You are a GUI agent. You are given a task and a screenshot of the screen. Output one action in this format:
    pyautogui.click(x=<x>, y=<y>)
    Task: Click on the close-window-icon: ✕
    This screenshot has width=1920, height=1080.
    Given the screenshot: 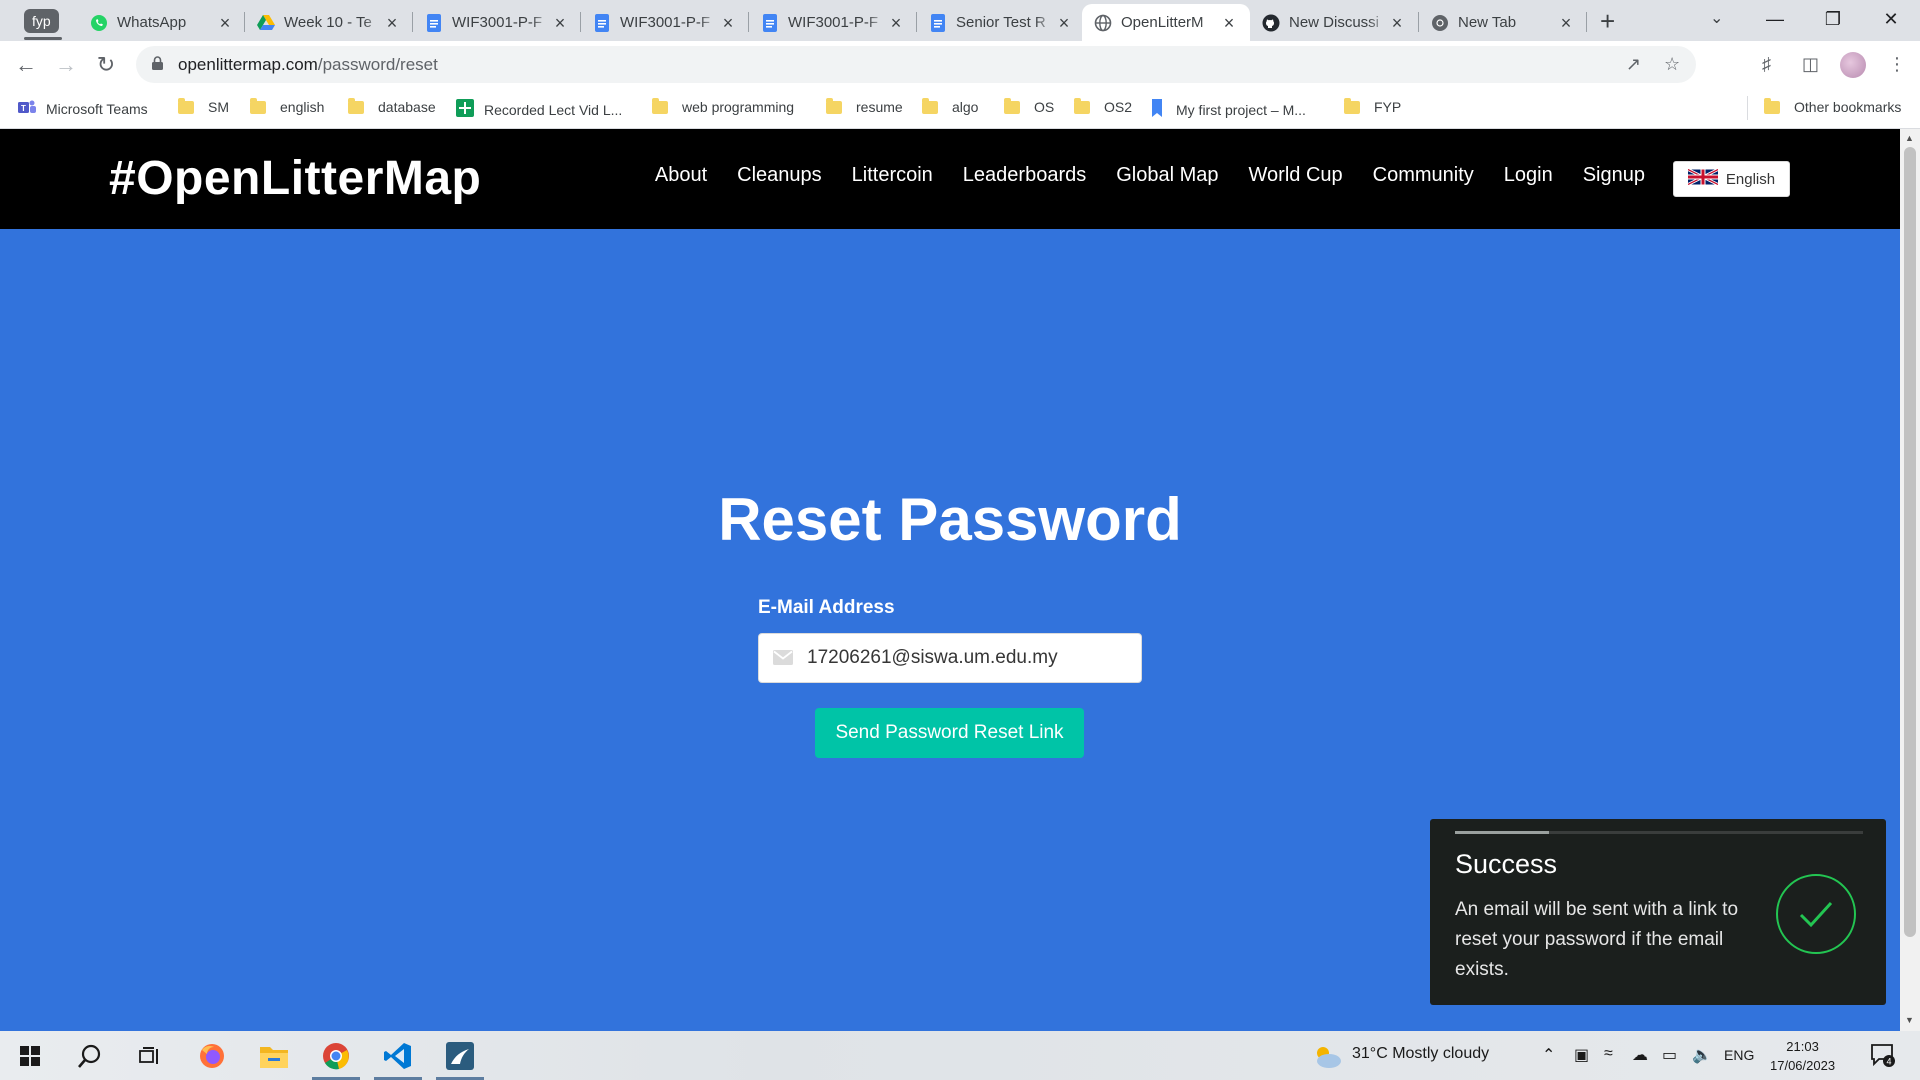 What is the action you would take?
    pyautogui.click(x=1891, y=19)
    